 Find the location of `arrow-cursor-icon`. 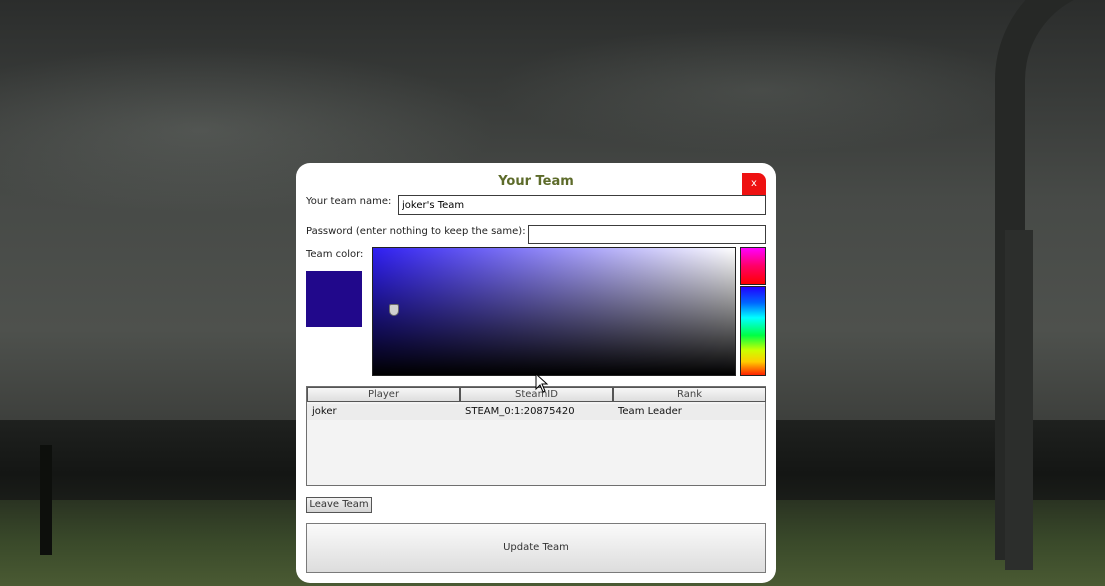

arrow-cursor-icon is located at coordinates (542, 383).